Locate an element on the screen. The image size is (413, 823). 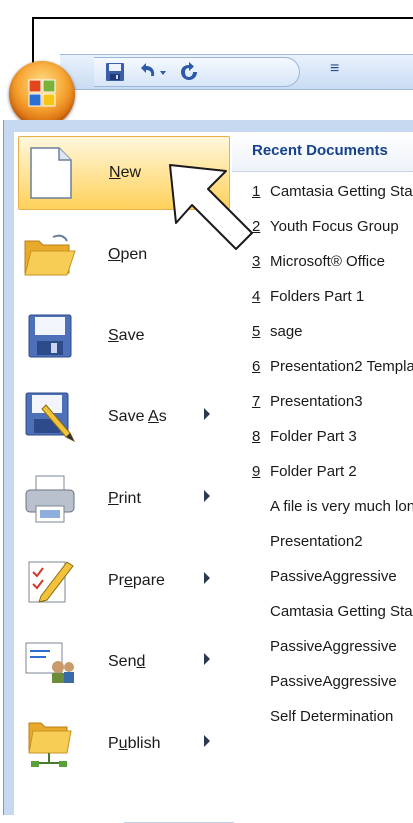
menu-item-new: New is located at coordinates (124, 173).